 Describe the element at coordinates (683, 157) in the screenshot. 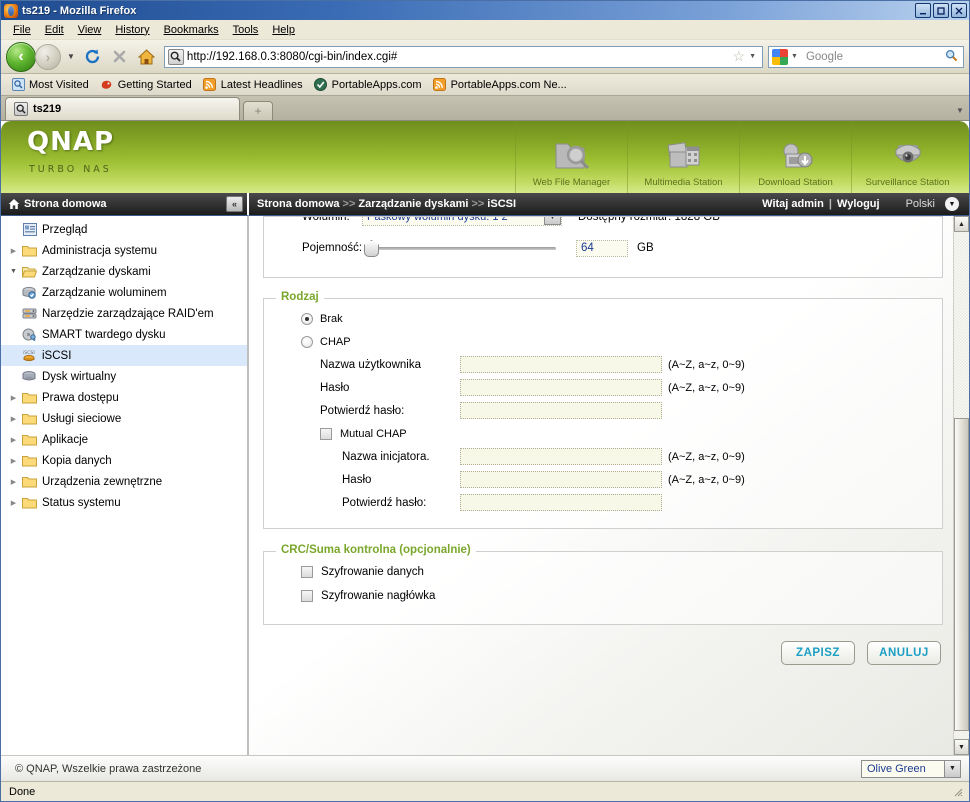

I see `station-multimedia: Multimedia Station` at that location.